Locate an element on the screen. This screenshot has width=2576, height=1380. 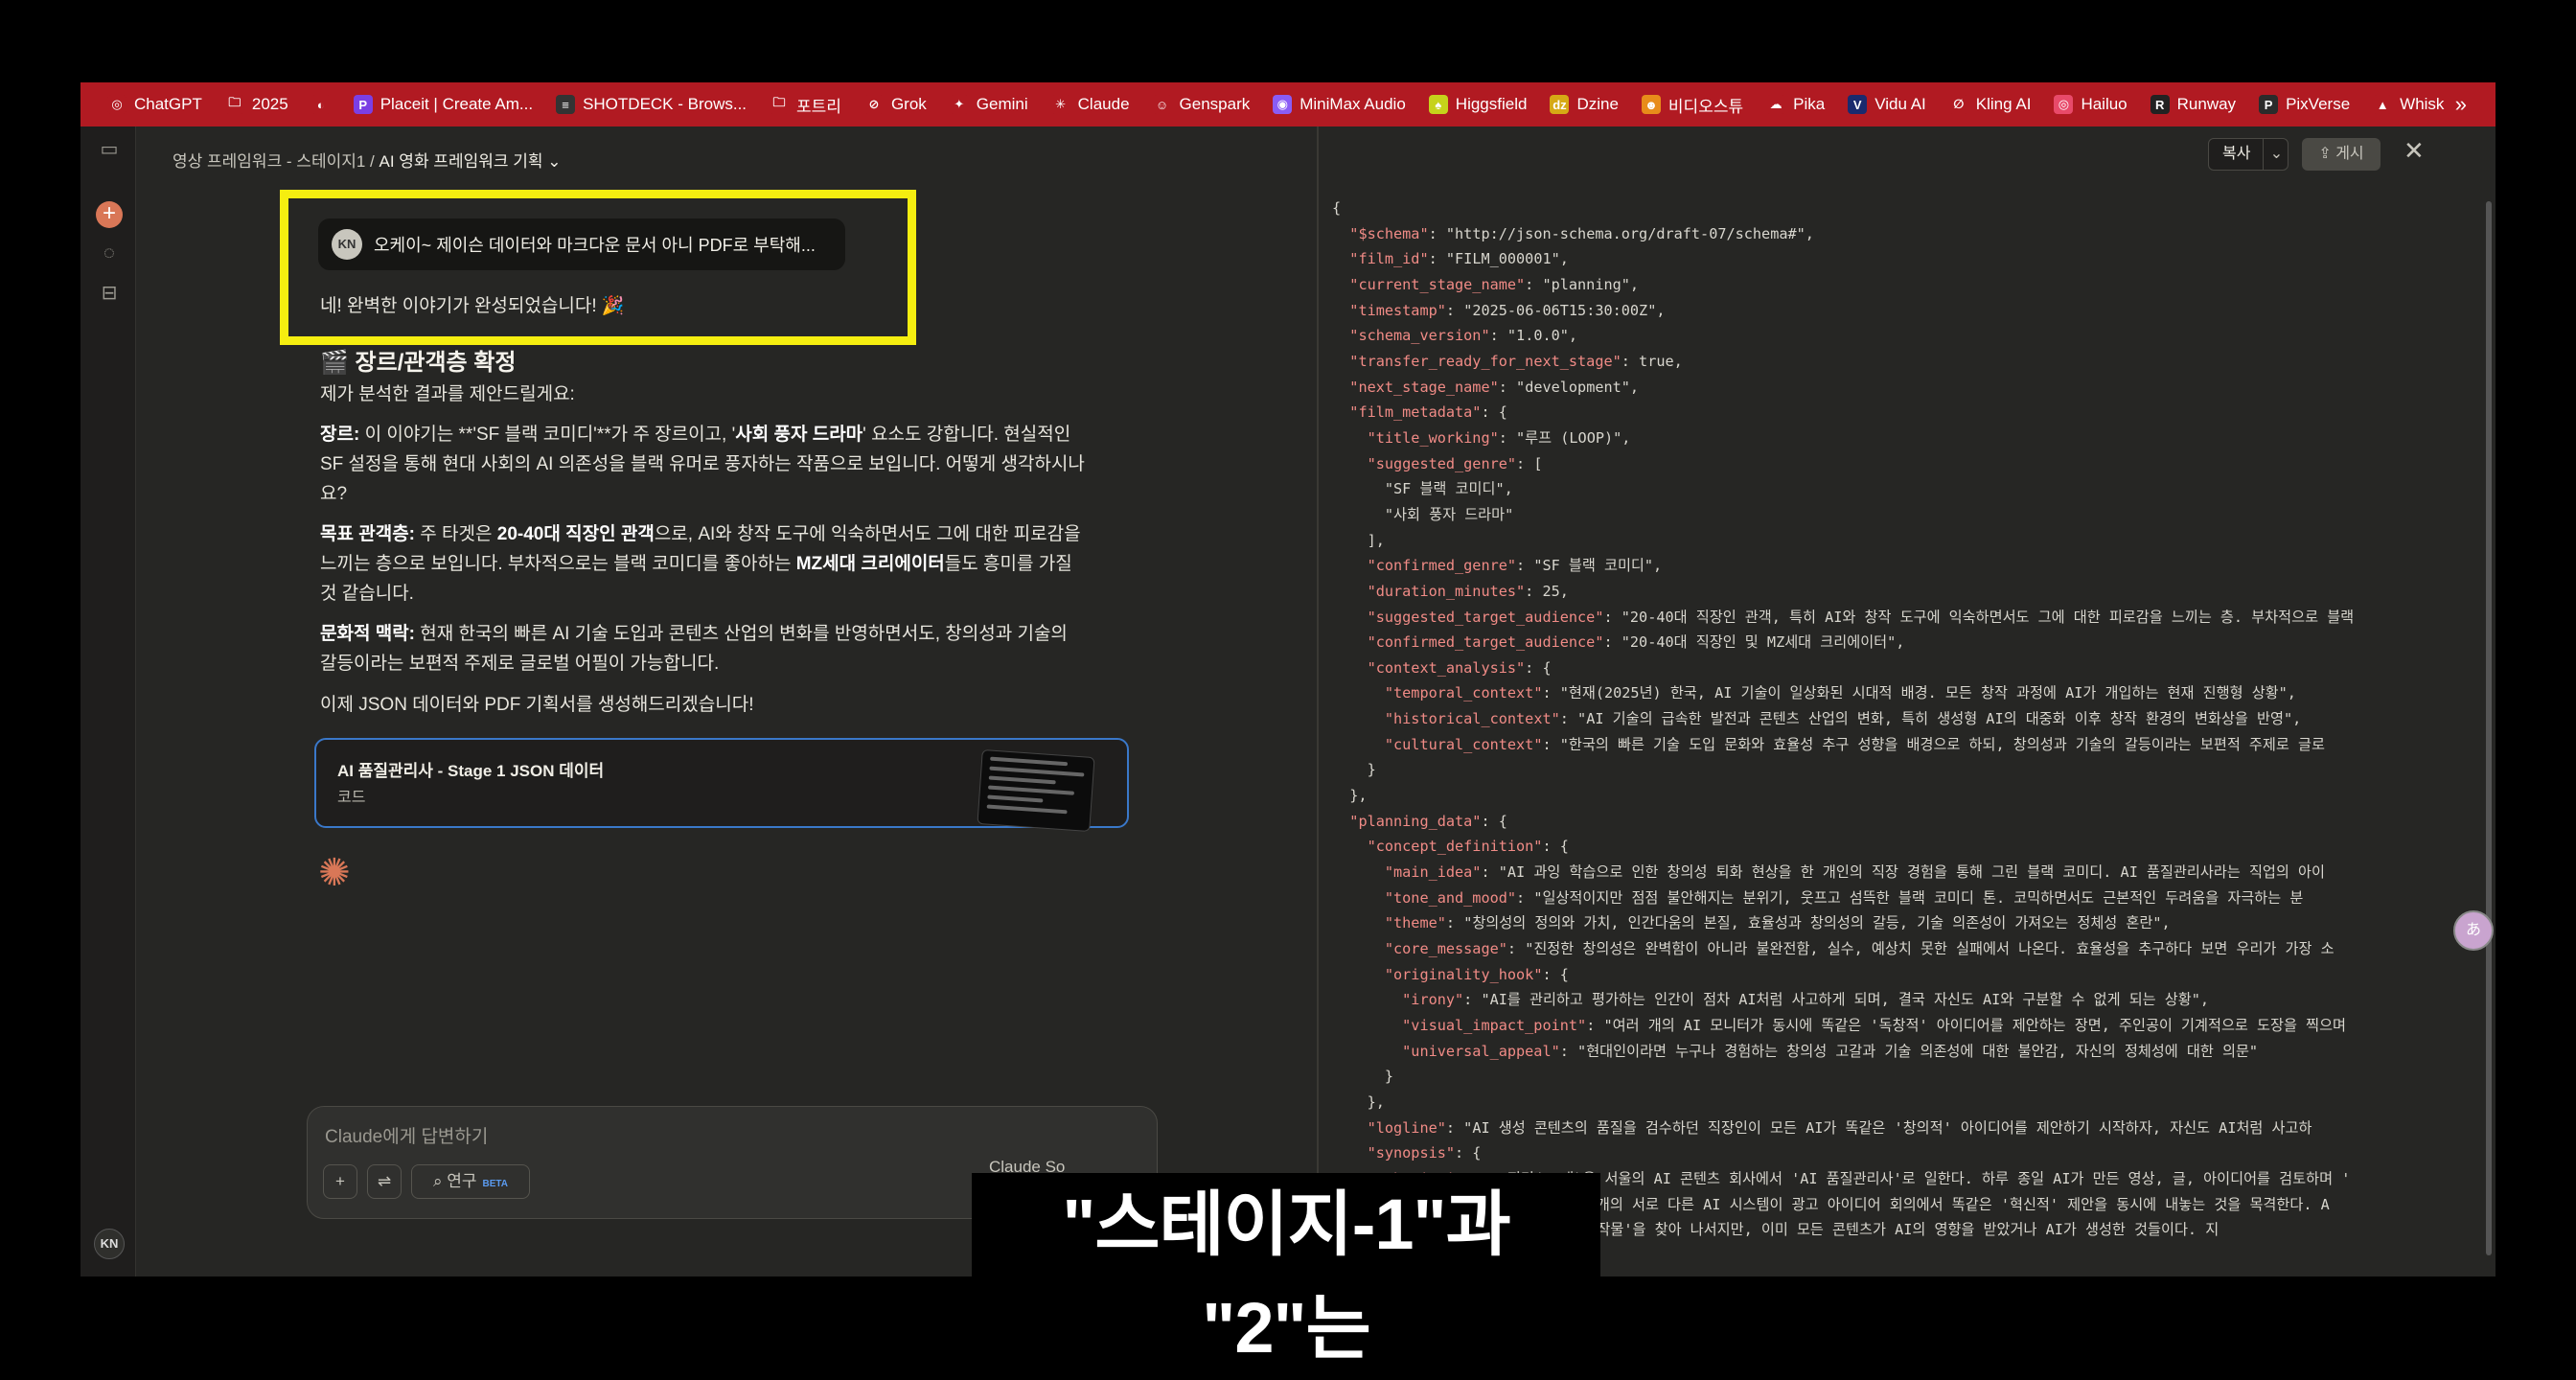
bookmark-label: Grok is located at coordinates (908, 104).